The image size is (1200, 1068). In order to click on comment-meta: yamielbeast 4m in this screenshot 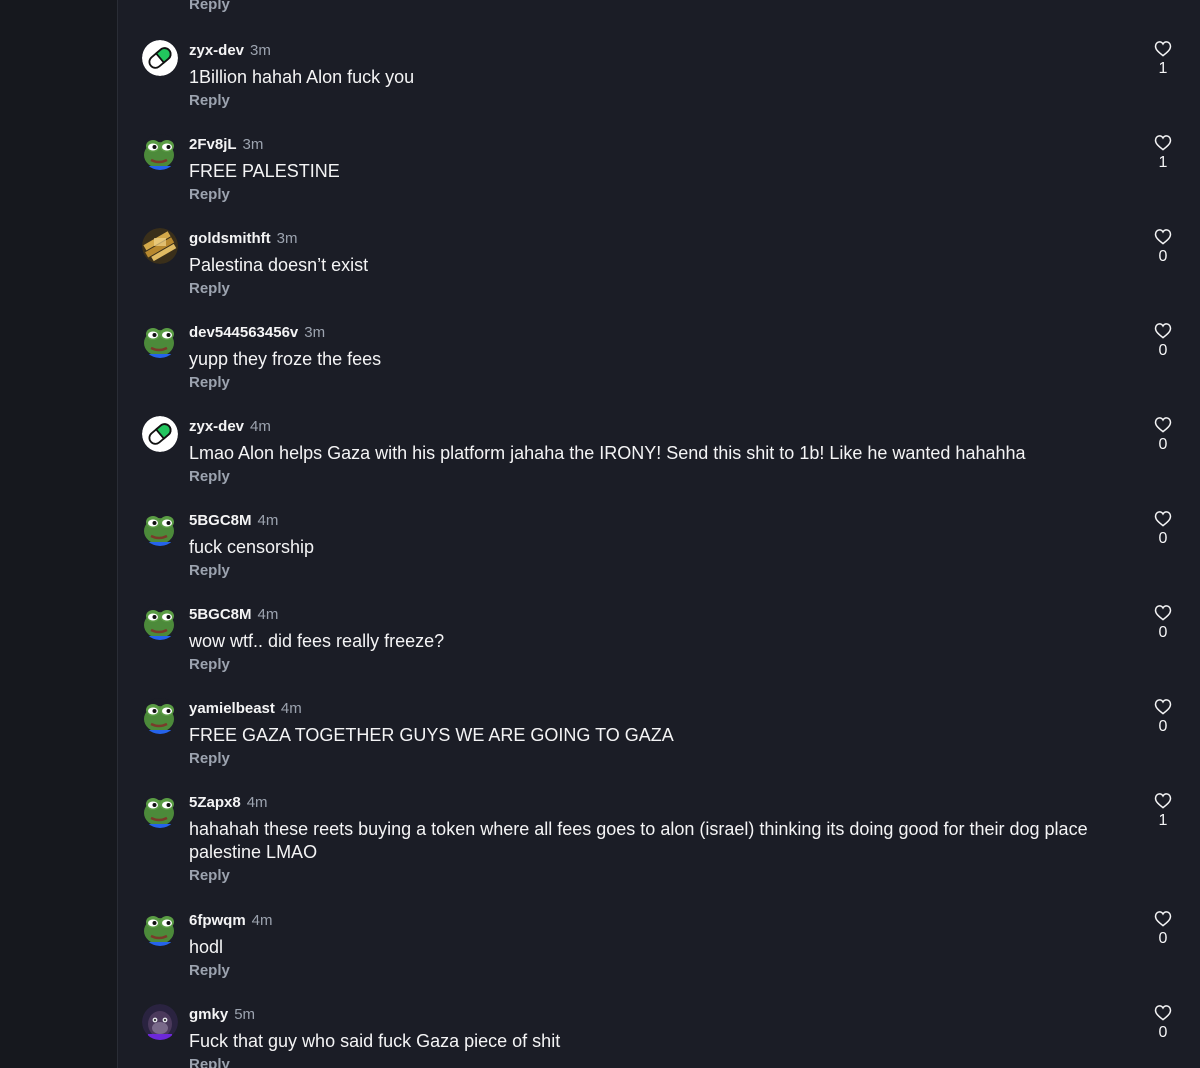, I will do `click(245, 709)`.